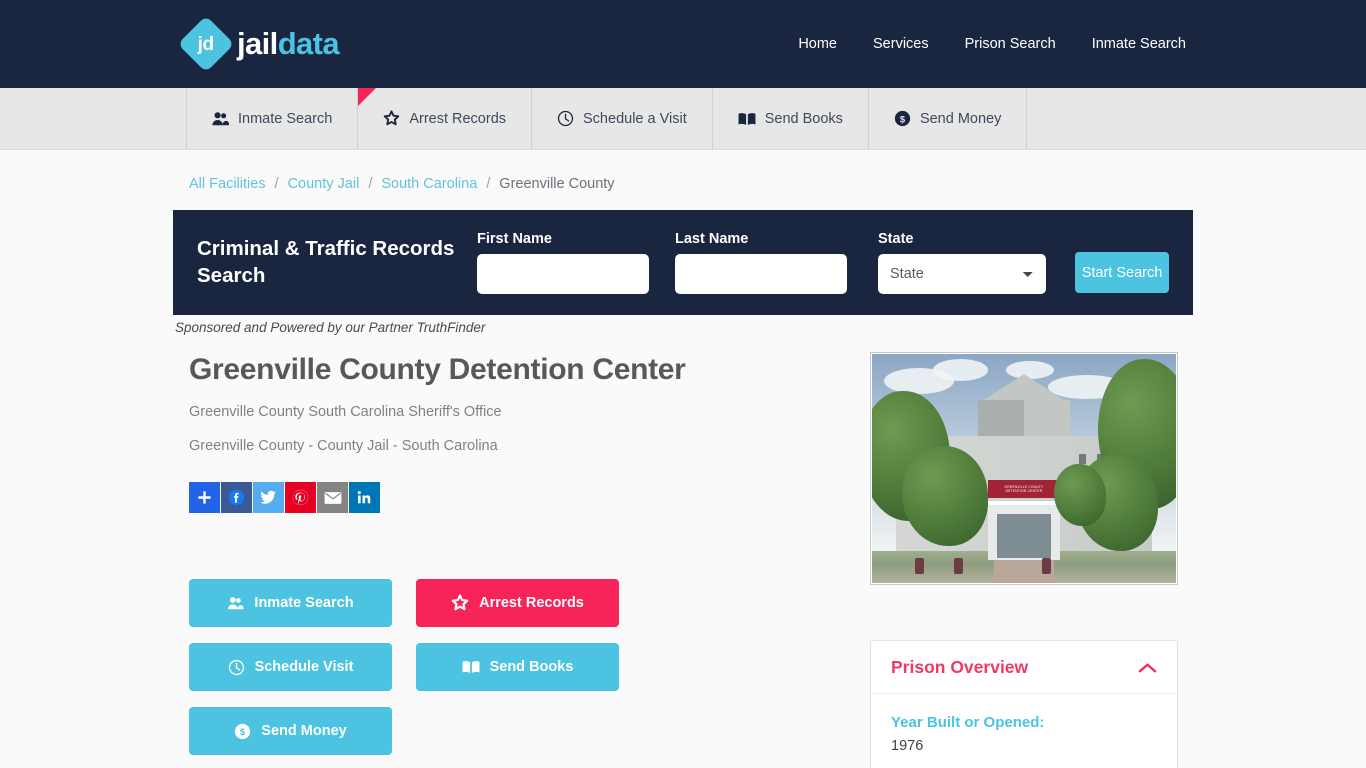  I want to click on state-field-group: State State, so click(962, 262).